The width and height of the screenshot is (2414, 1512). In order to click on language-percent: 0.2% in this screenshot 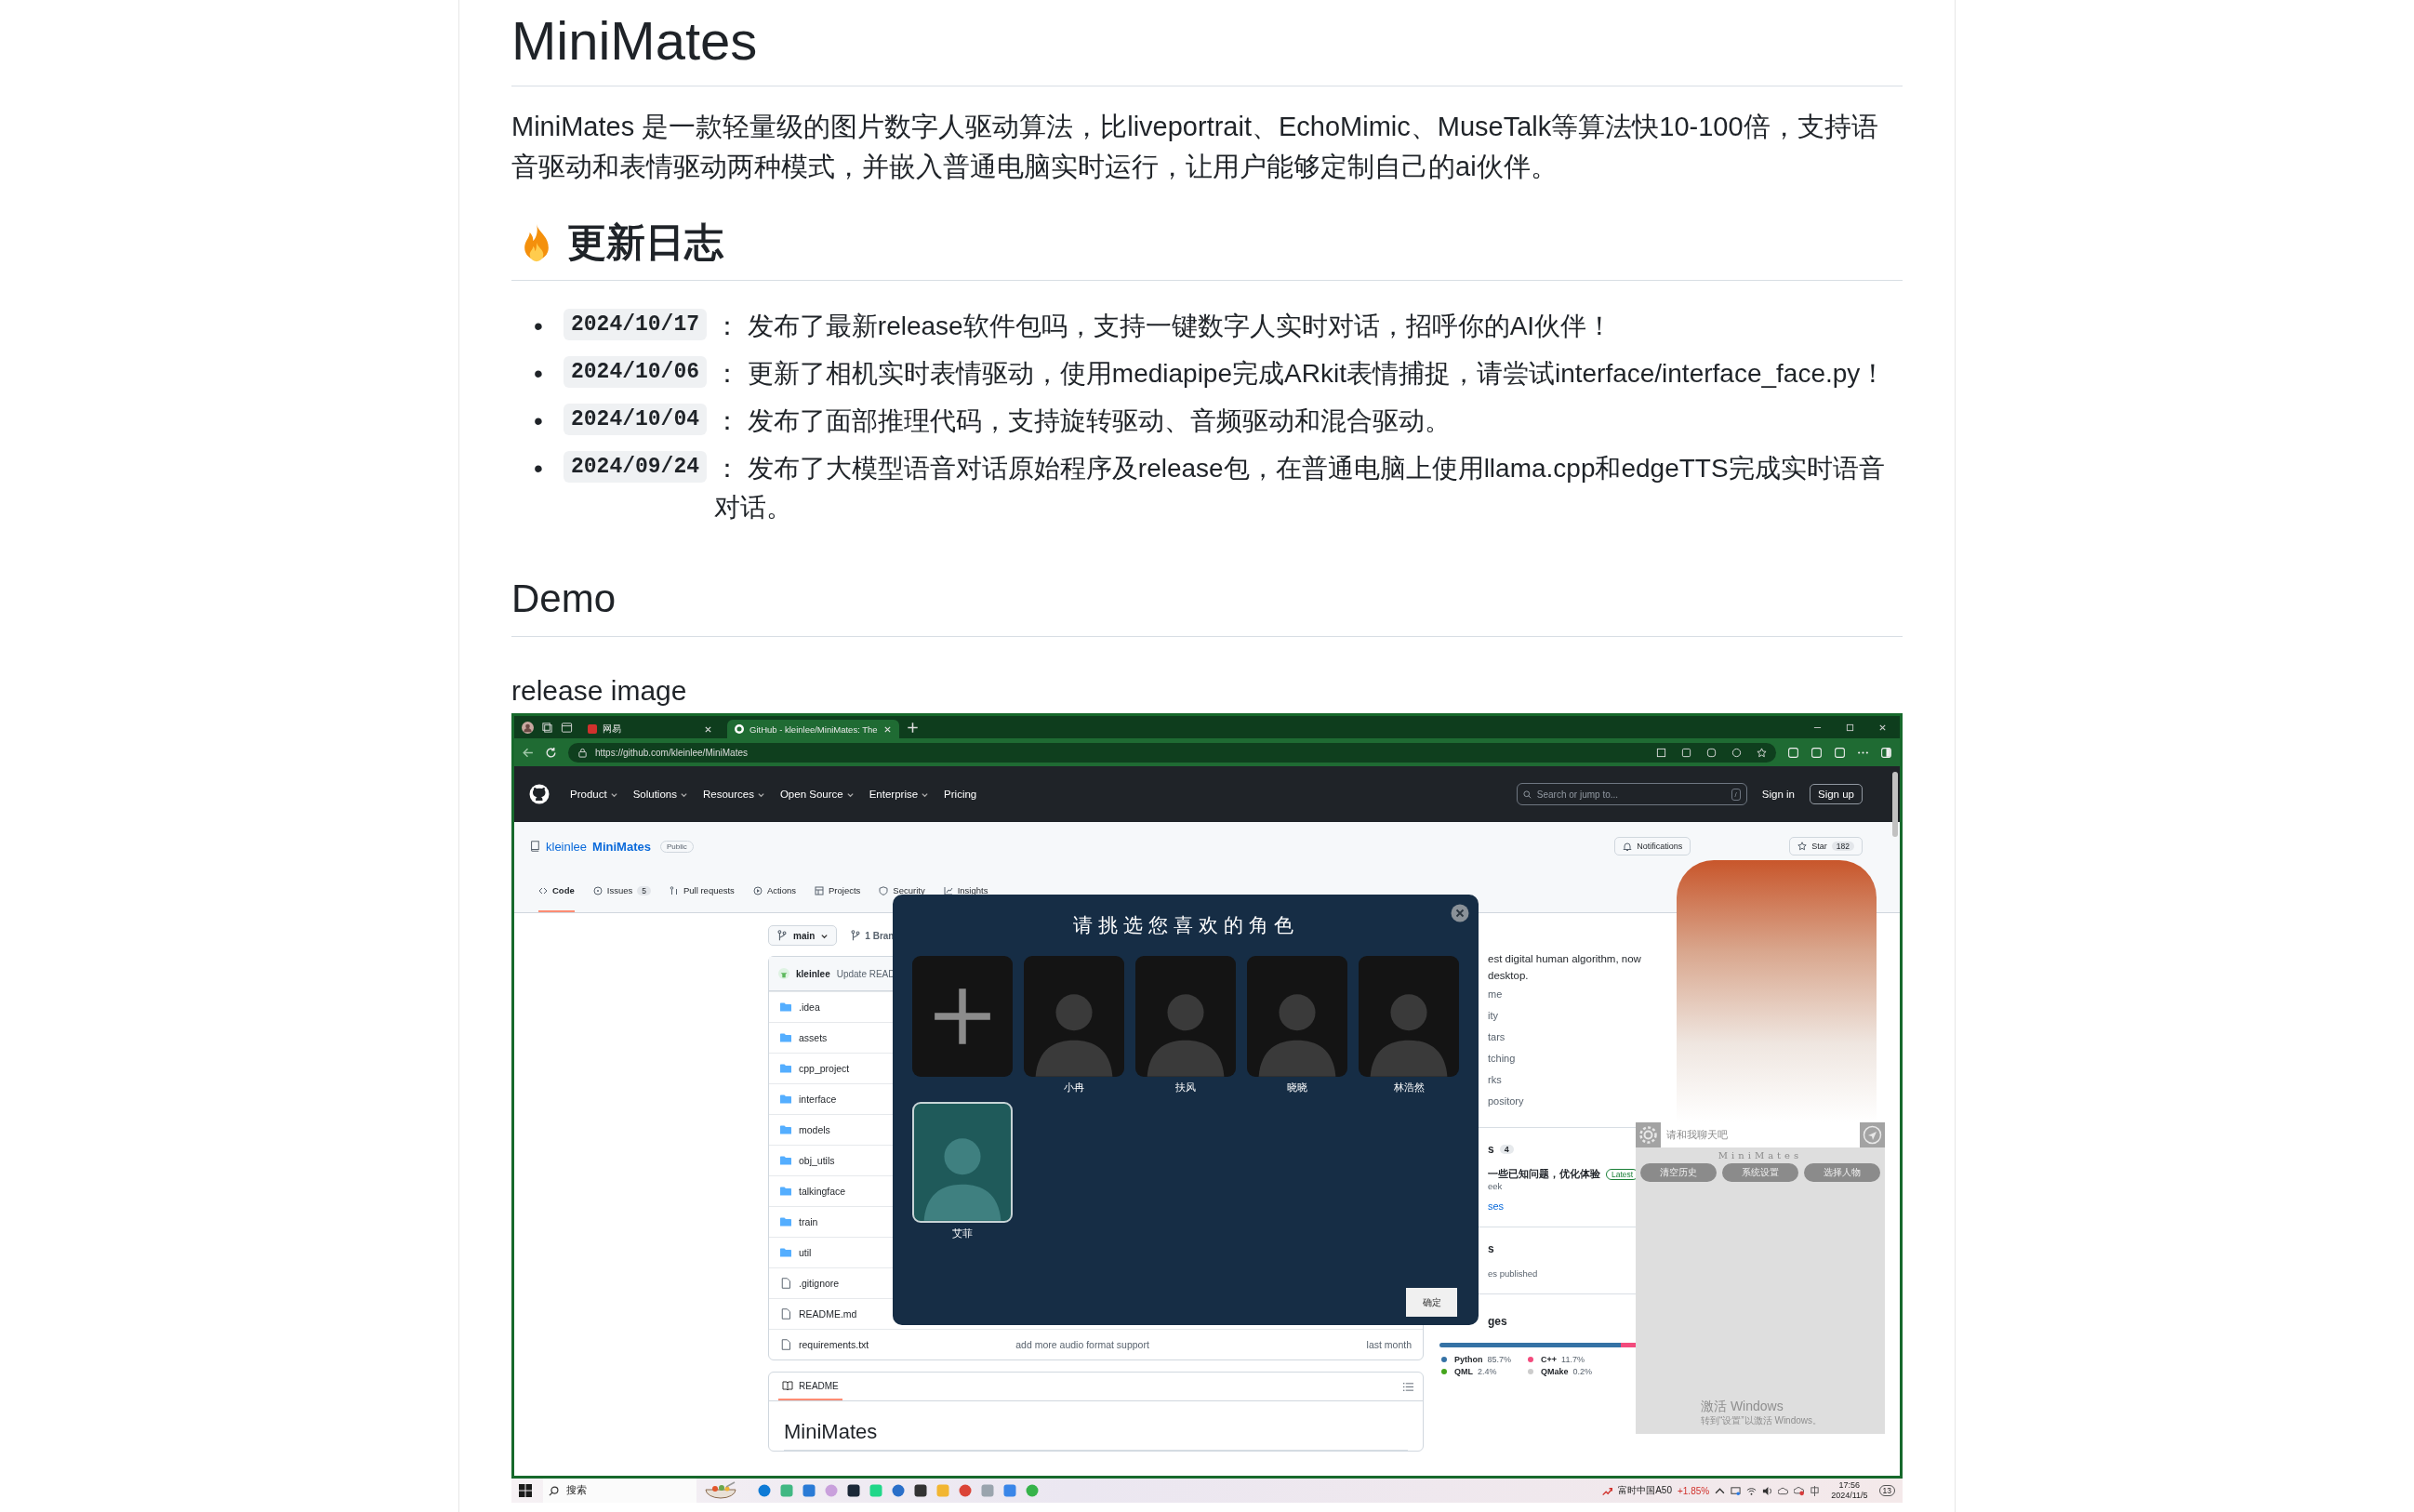, I will do `click(1582, 1371)`.